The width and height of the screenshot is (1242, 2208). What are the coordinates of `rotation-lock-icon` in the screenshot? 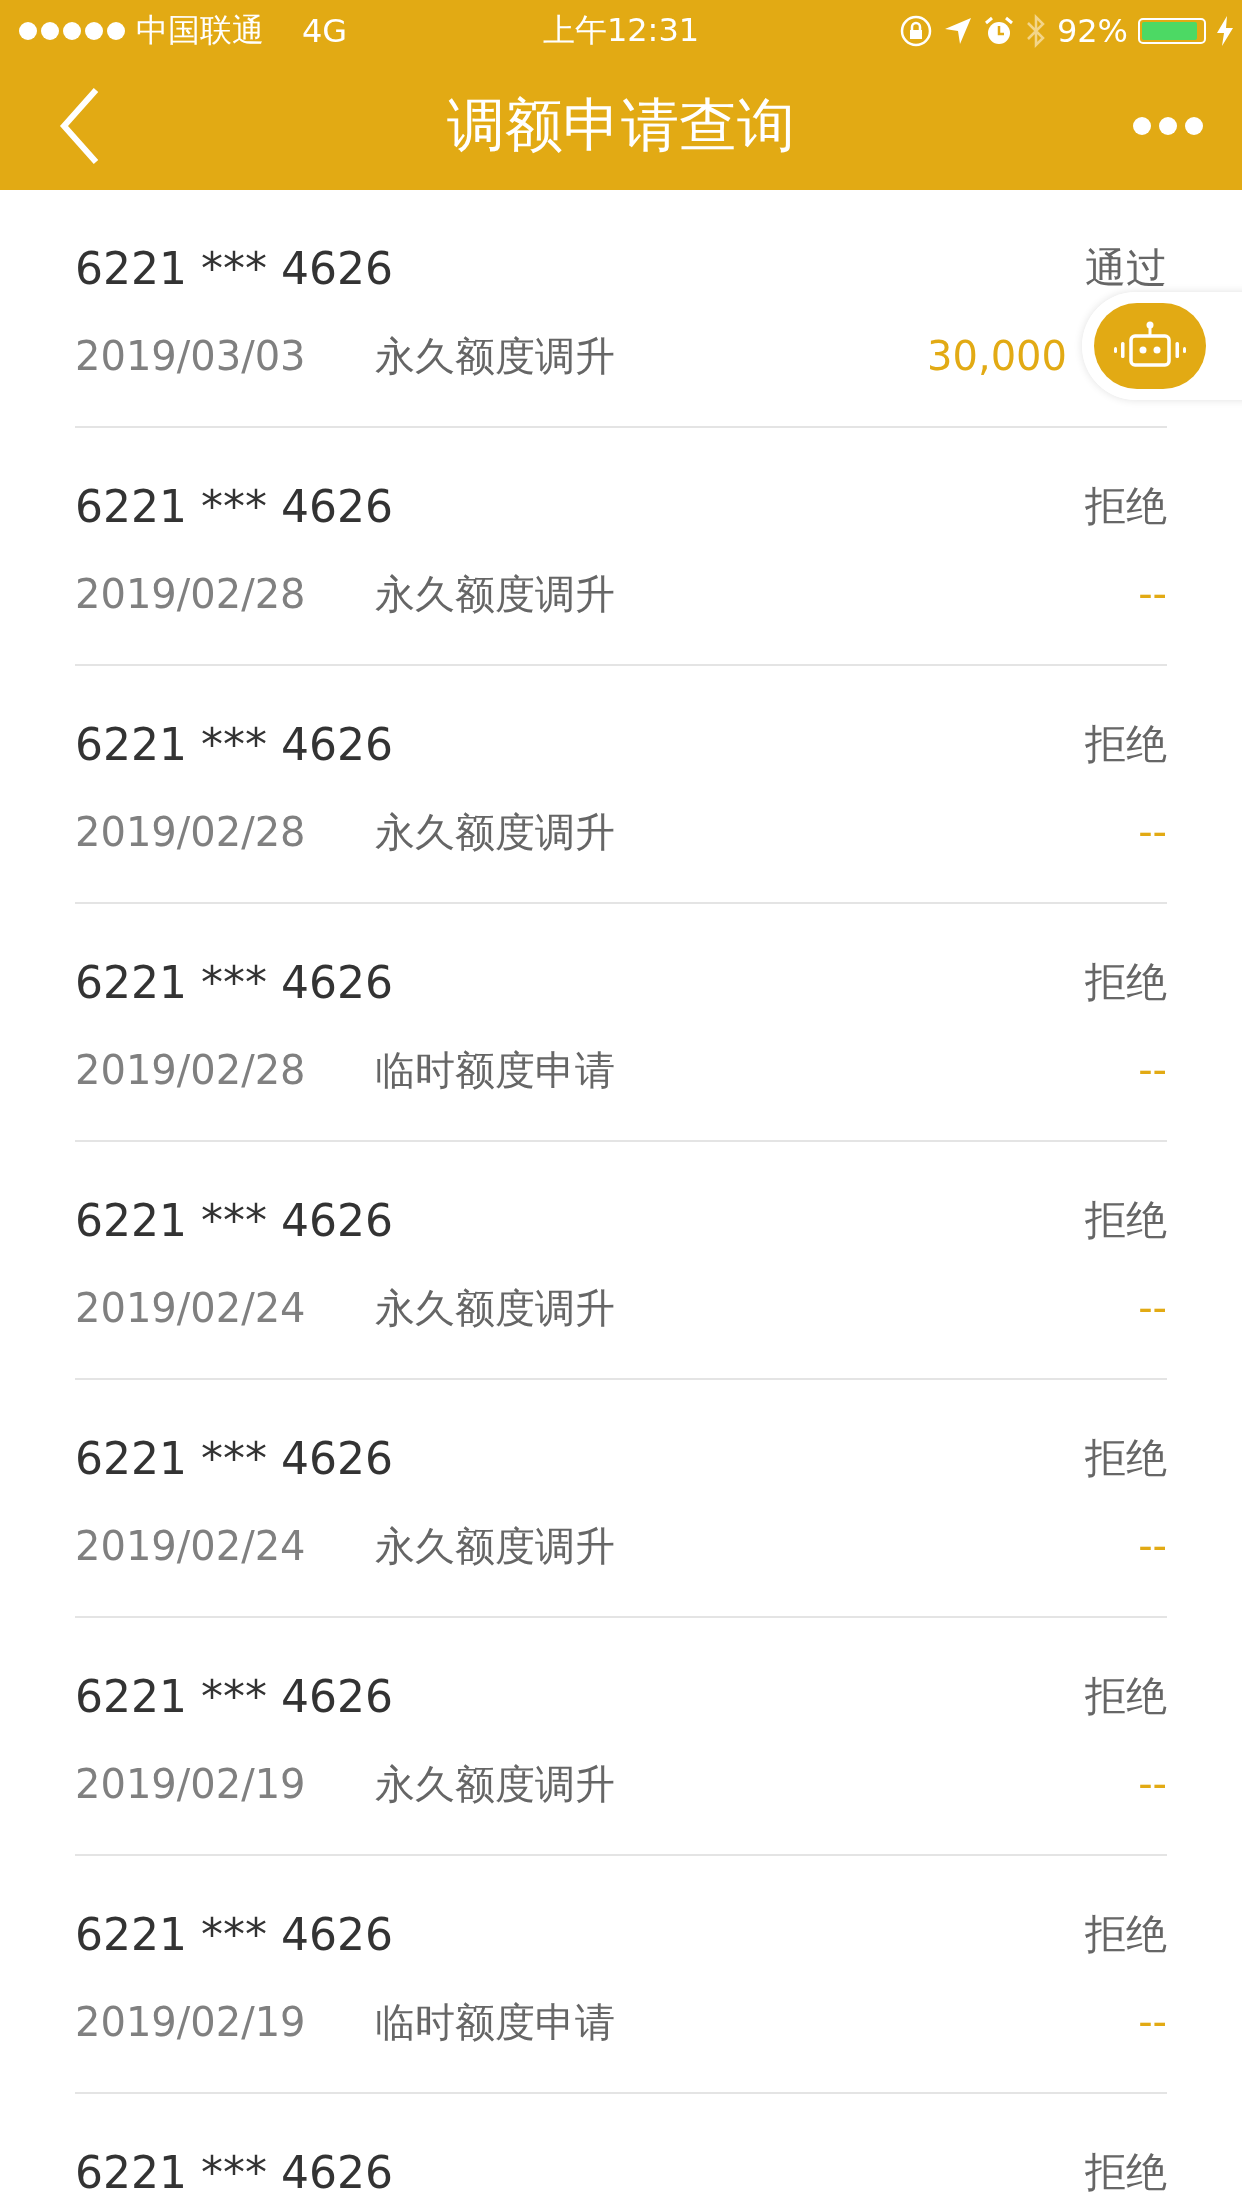 It's located at (915, 31).